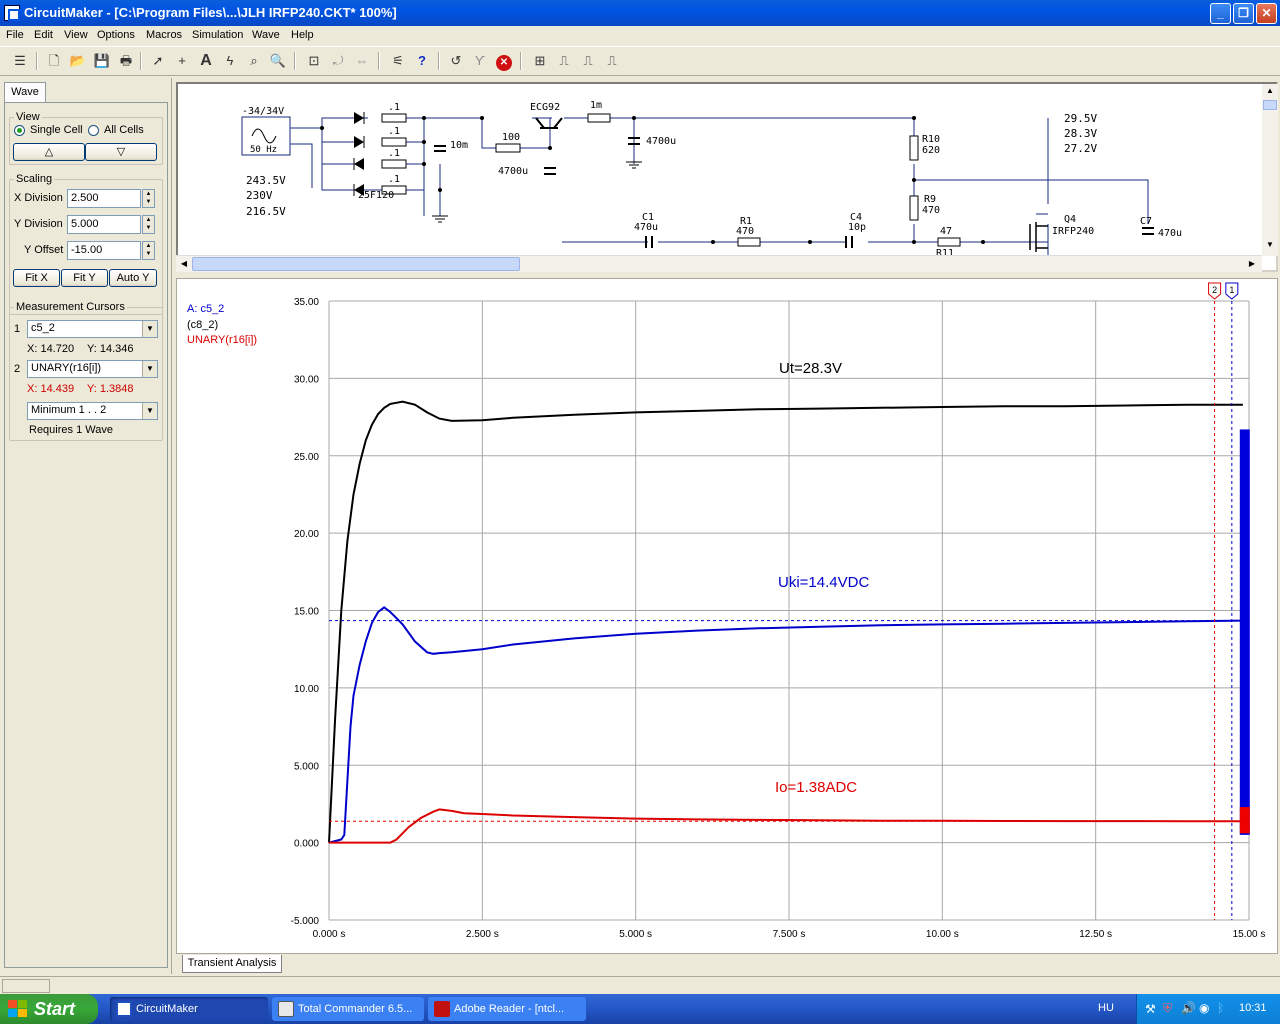  Describe the element at coordinates (302, 35) in the screenshot. I see `menu-help: Help` at that location.